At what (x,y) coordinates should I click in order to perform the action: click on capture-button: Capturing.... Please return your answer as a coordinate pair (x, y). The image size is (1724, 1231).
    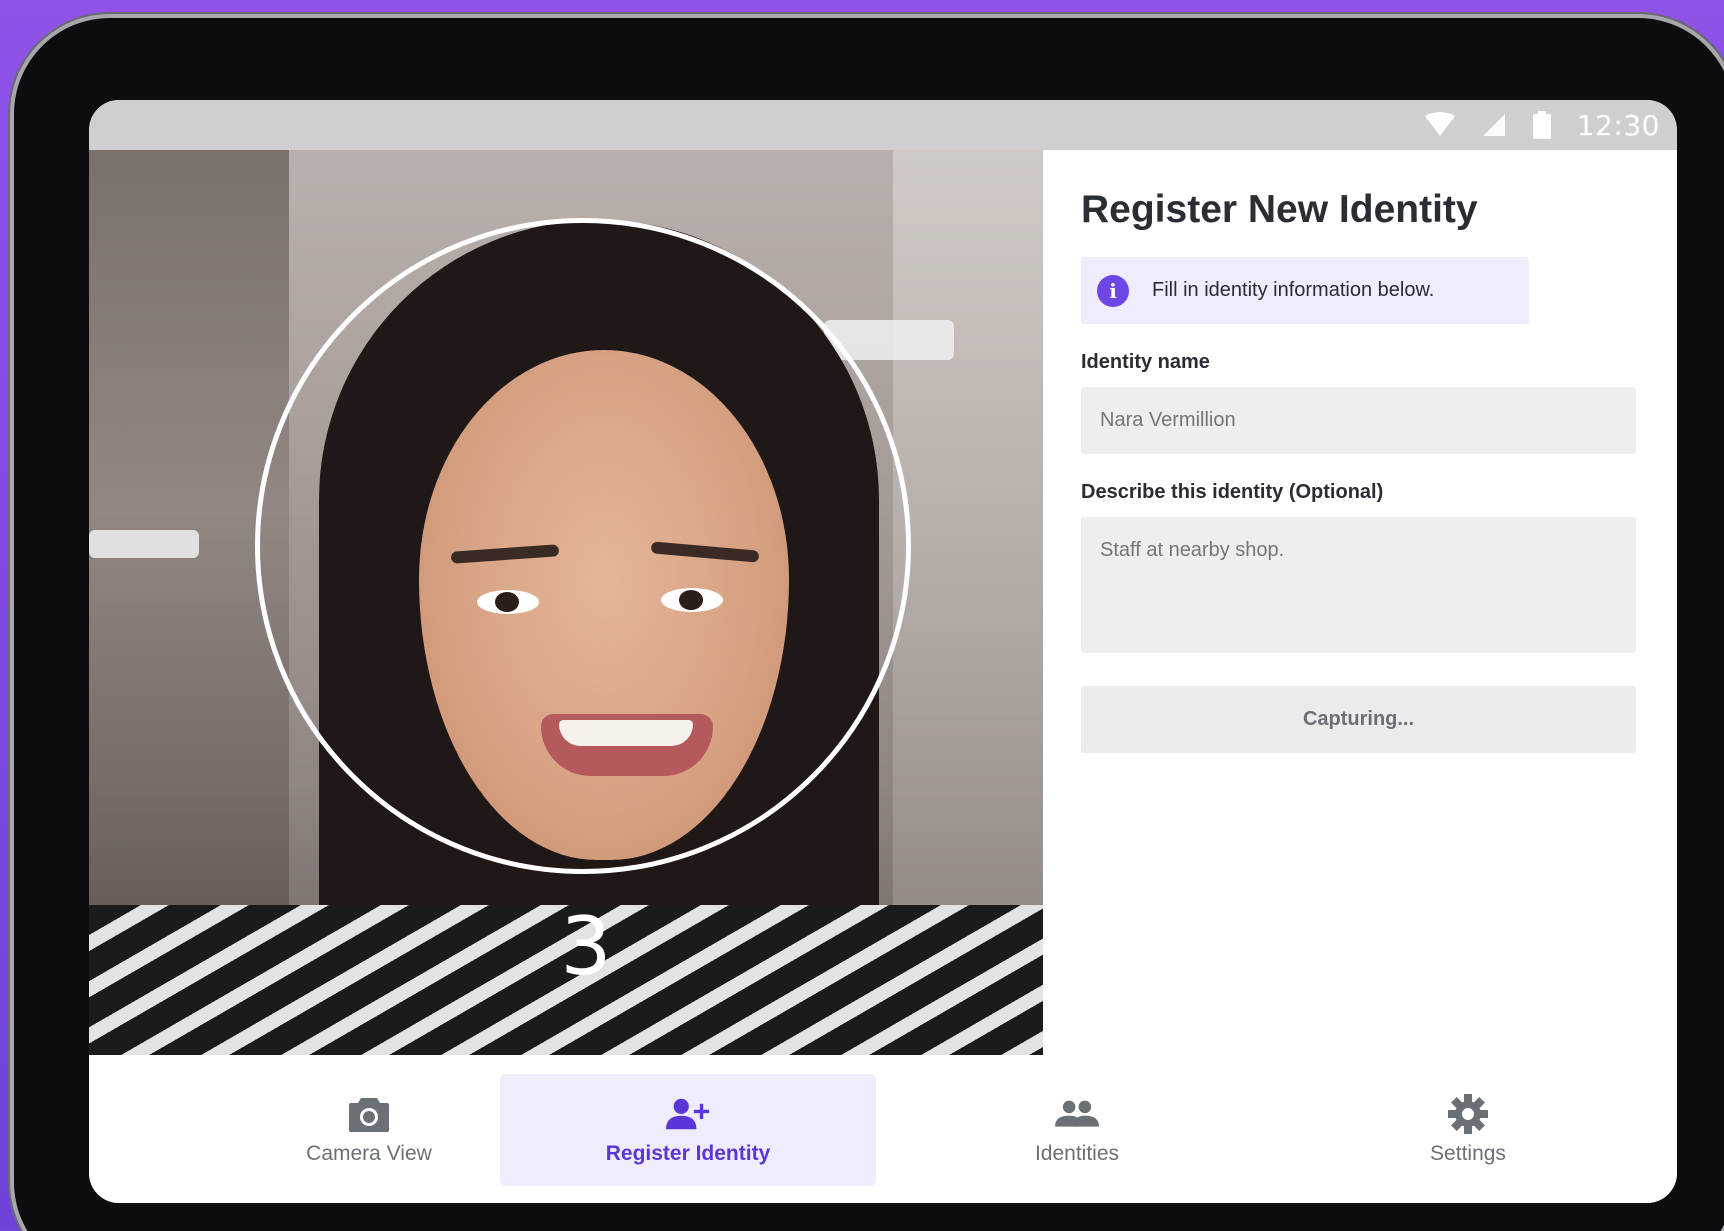
    Looking at the image, I should click on (1358, 719).